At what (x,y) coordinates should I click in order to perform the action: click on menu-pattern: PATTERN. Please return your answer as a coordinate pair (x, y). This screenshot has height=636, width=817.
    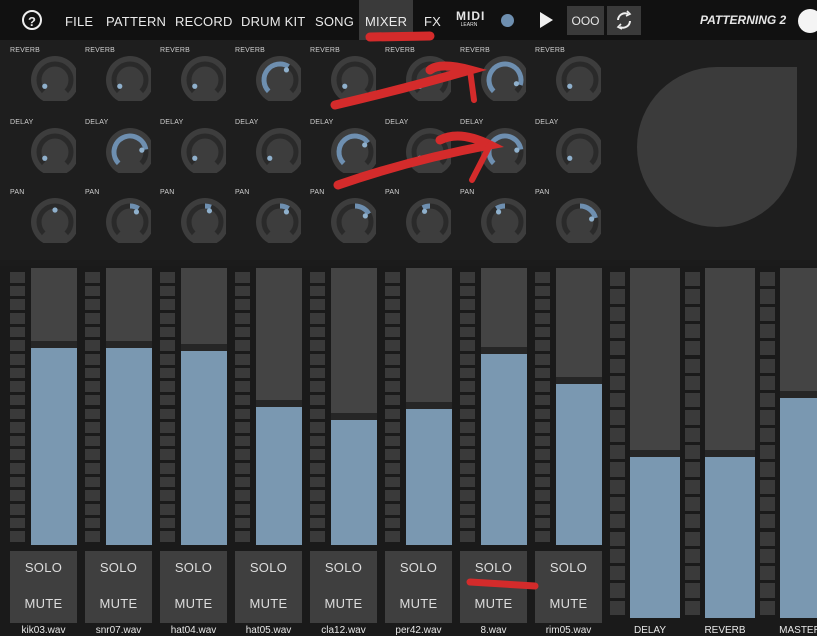
    Looking at the image, I should click on (136, 20).